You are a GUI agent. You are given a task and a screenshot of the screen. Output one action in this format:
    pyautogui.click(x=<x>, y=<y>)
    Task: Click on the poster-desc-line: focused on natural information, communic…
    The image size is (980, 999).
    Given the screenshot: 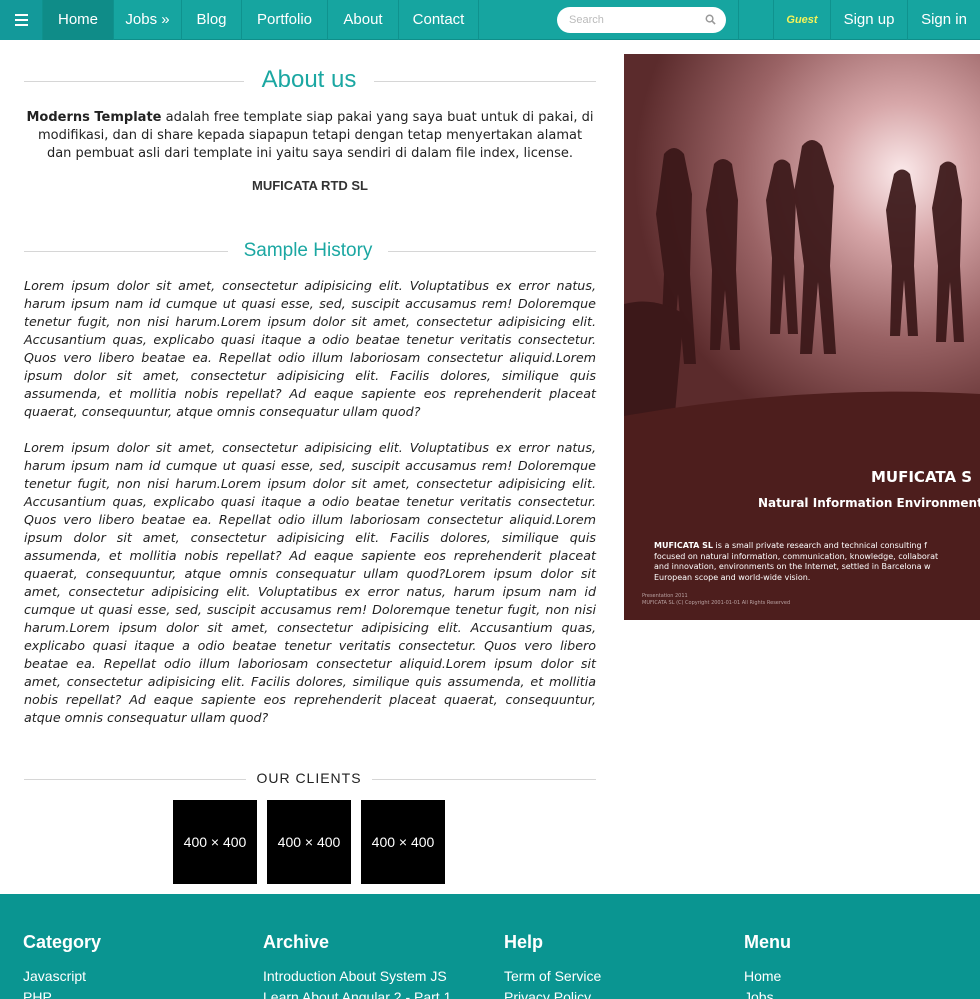 What is the action you would take?
    pyautogui.click(x=796, y=556)
    